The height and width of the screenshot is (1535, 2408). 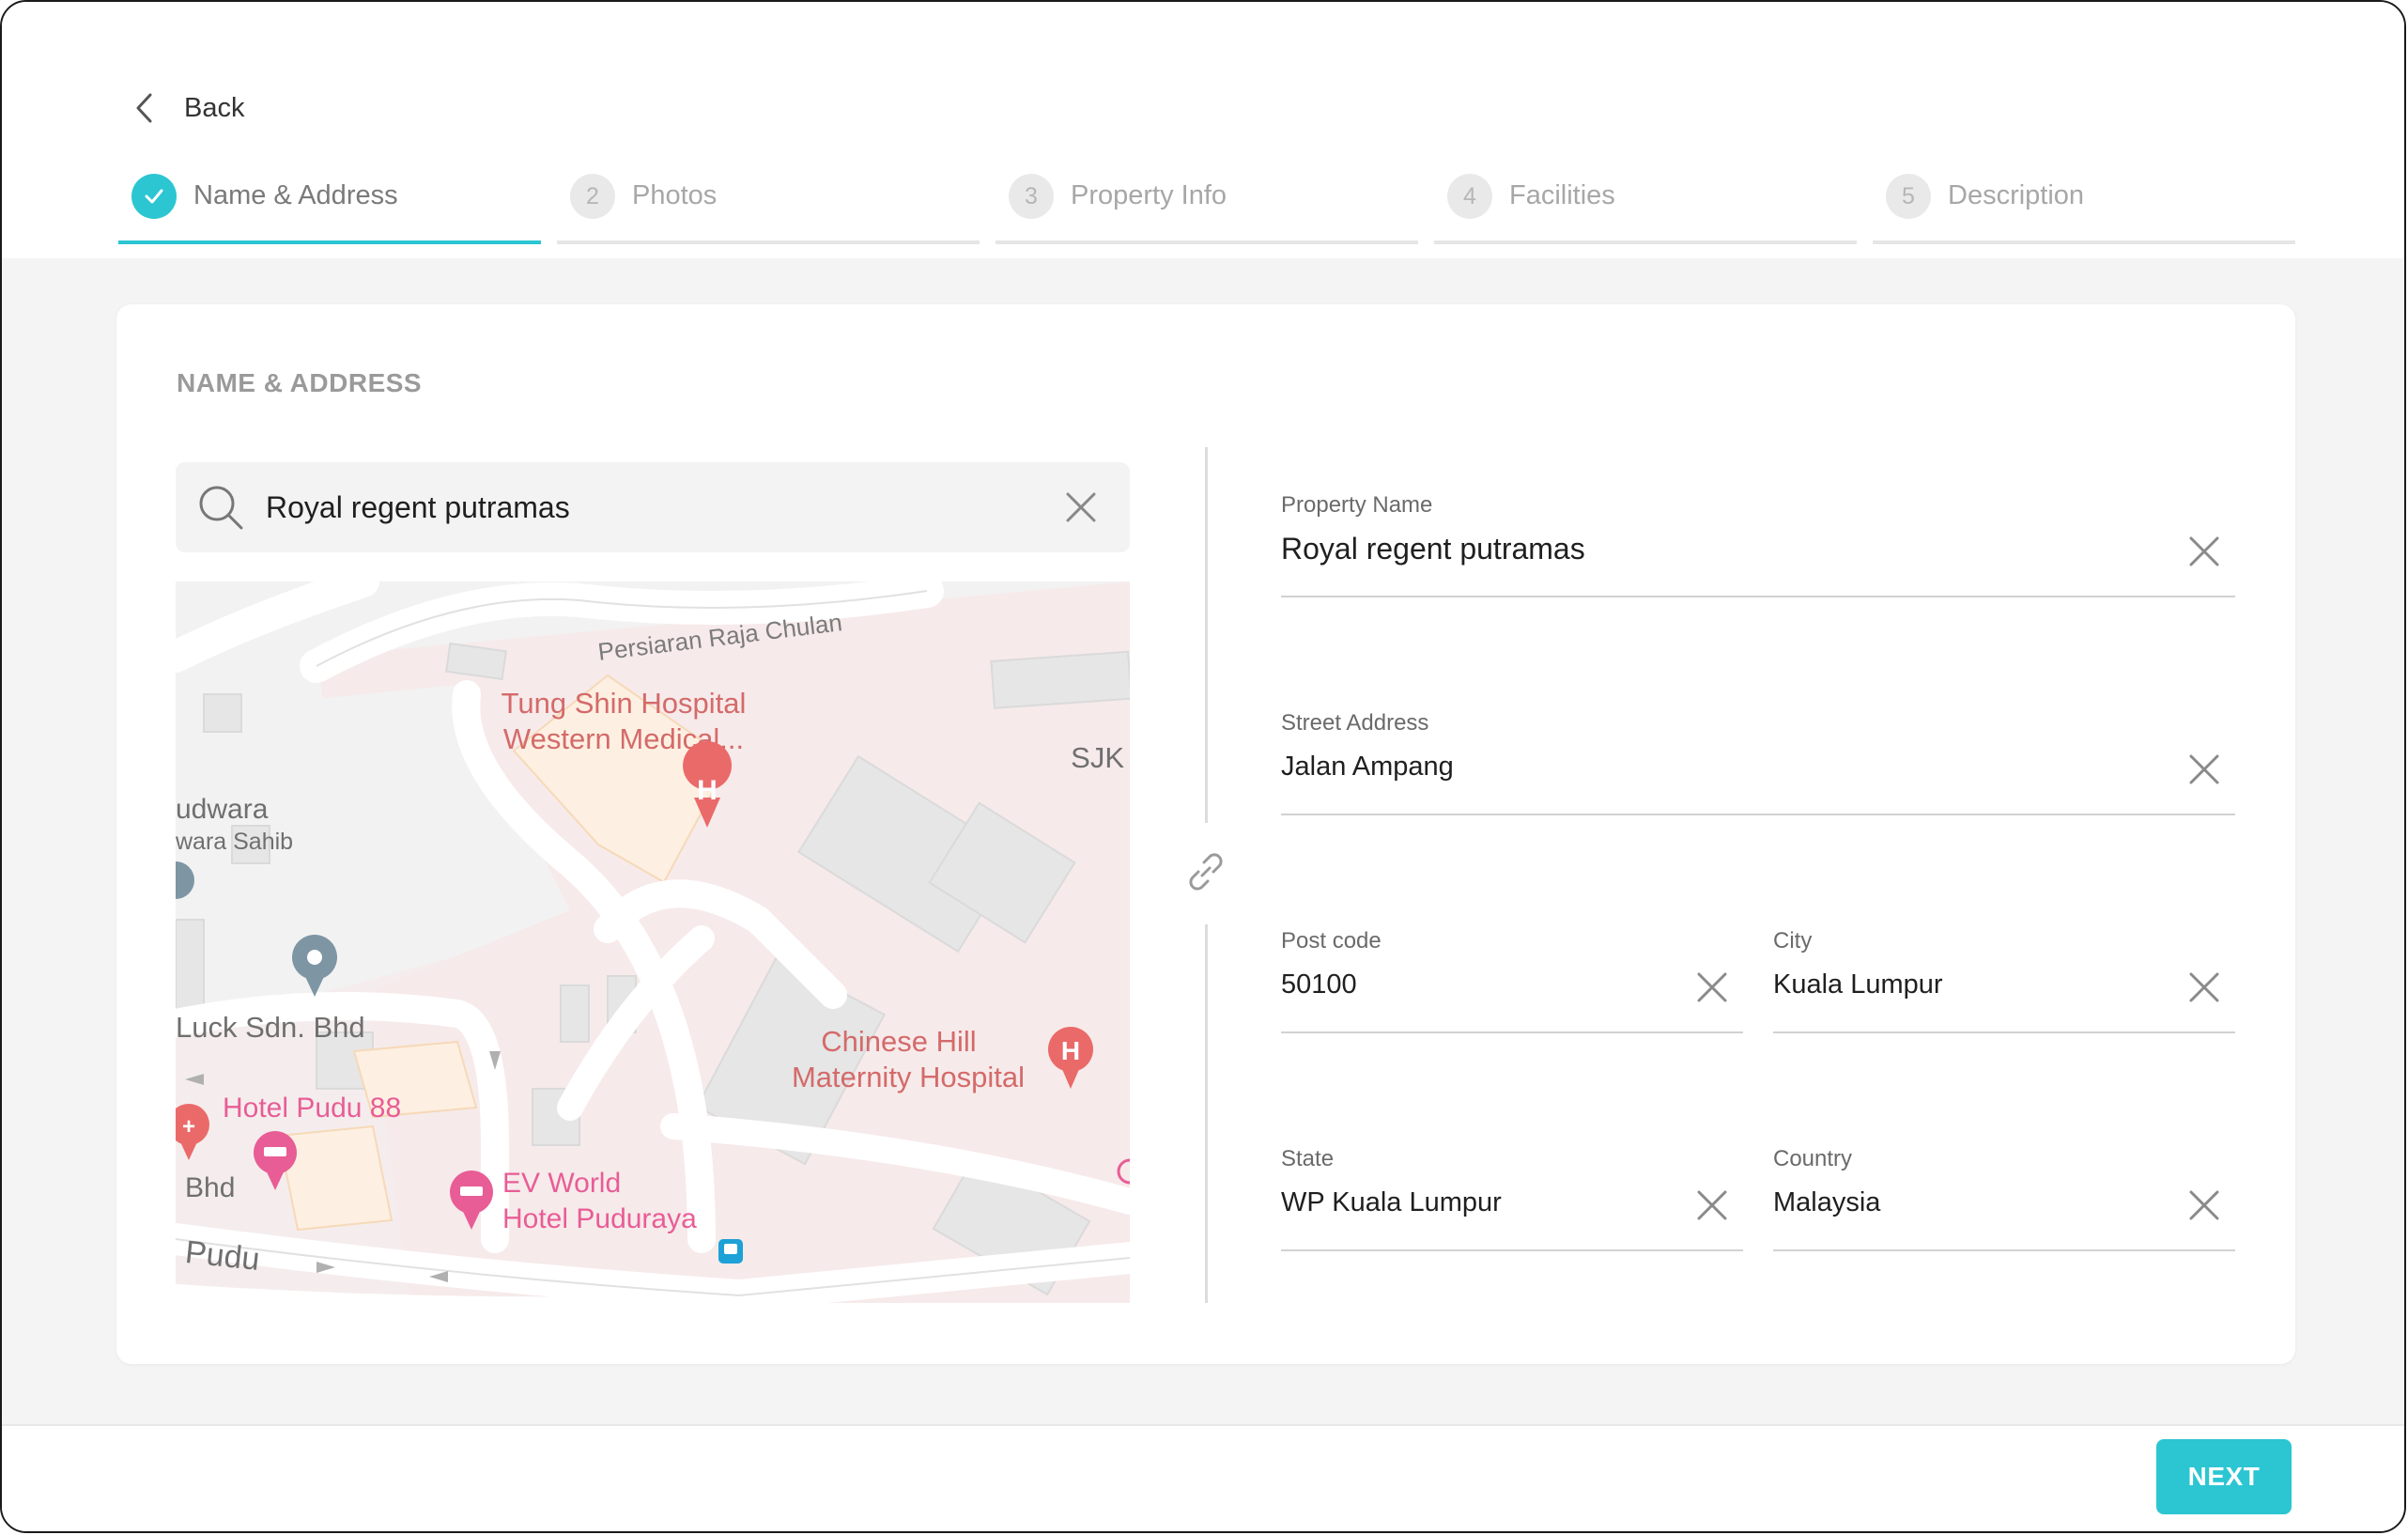 I want to click on search-input: Royal regent putramas, so click(x=418, y=508).